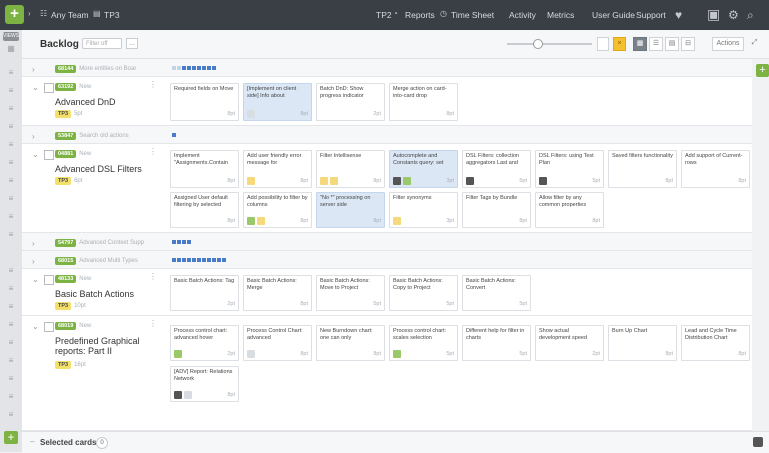  Describe the element at coordinates (11, 198) in the screenshot. I see `rail-icon-8: ≡` at that location.